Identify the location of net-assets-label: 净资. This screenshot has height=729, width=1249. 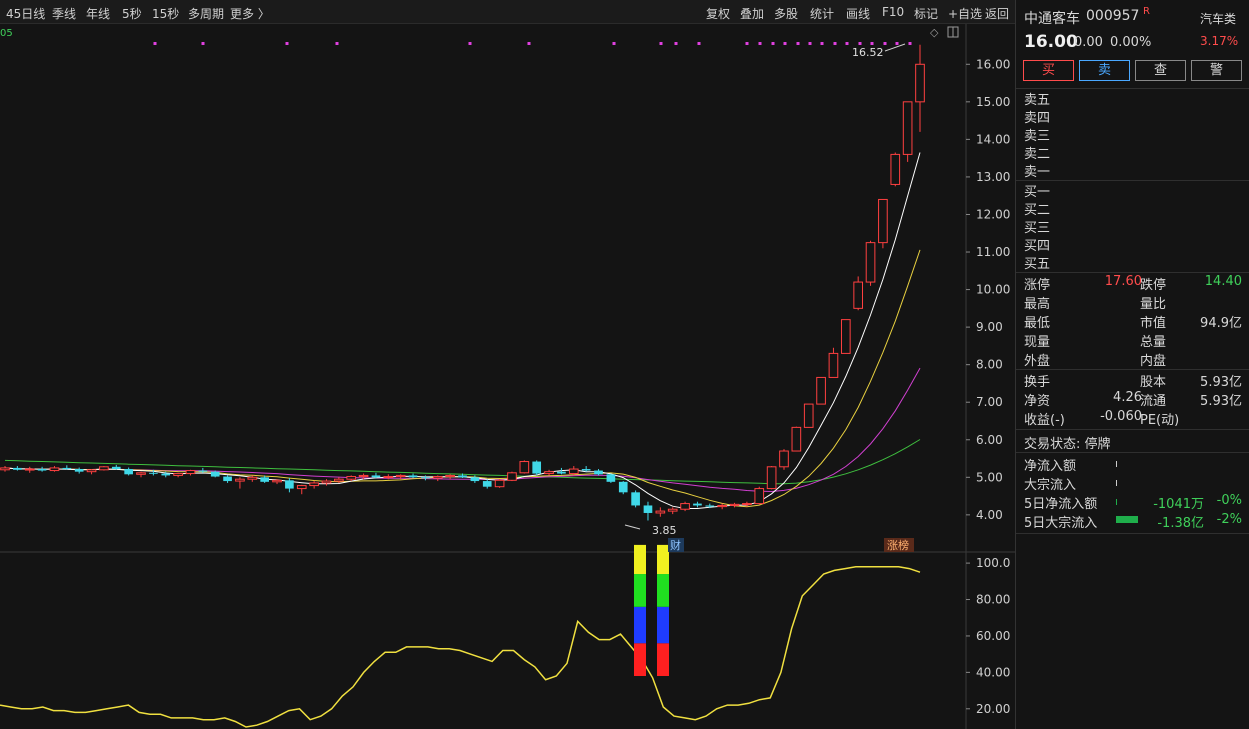
(1037, 401).